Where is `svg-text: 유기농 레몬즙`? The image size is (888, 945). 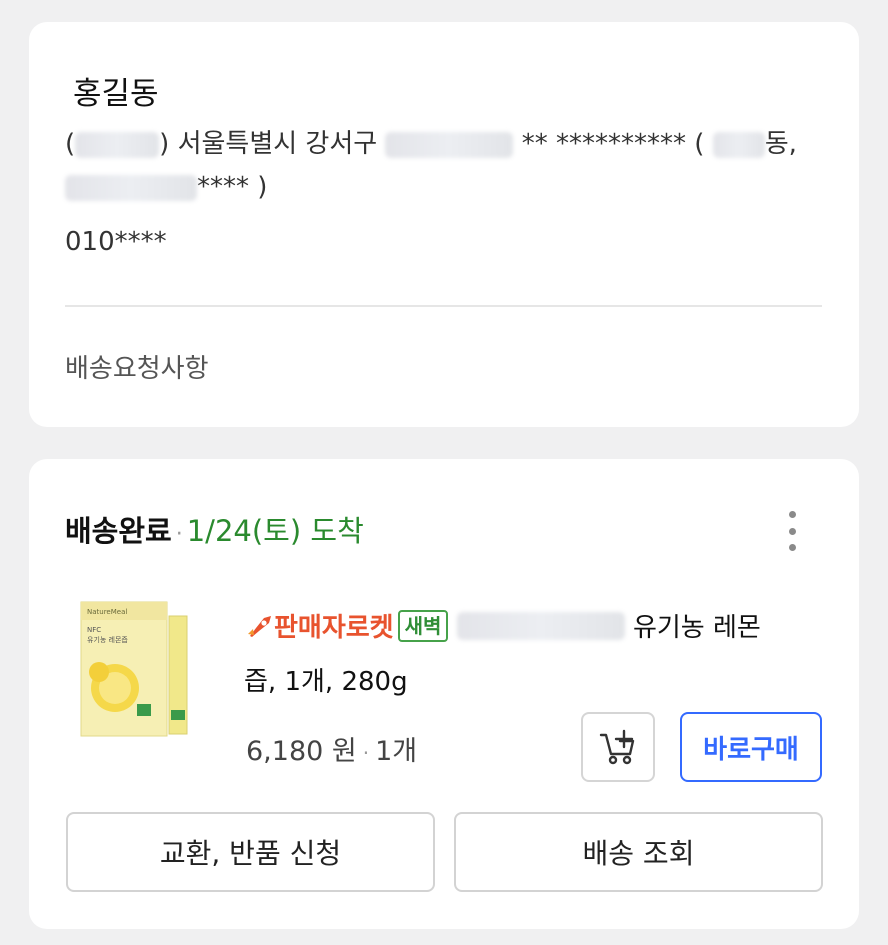
svg-text: 유기농 레몬즙 is located at coordinates (107, 639).